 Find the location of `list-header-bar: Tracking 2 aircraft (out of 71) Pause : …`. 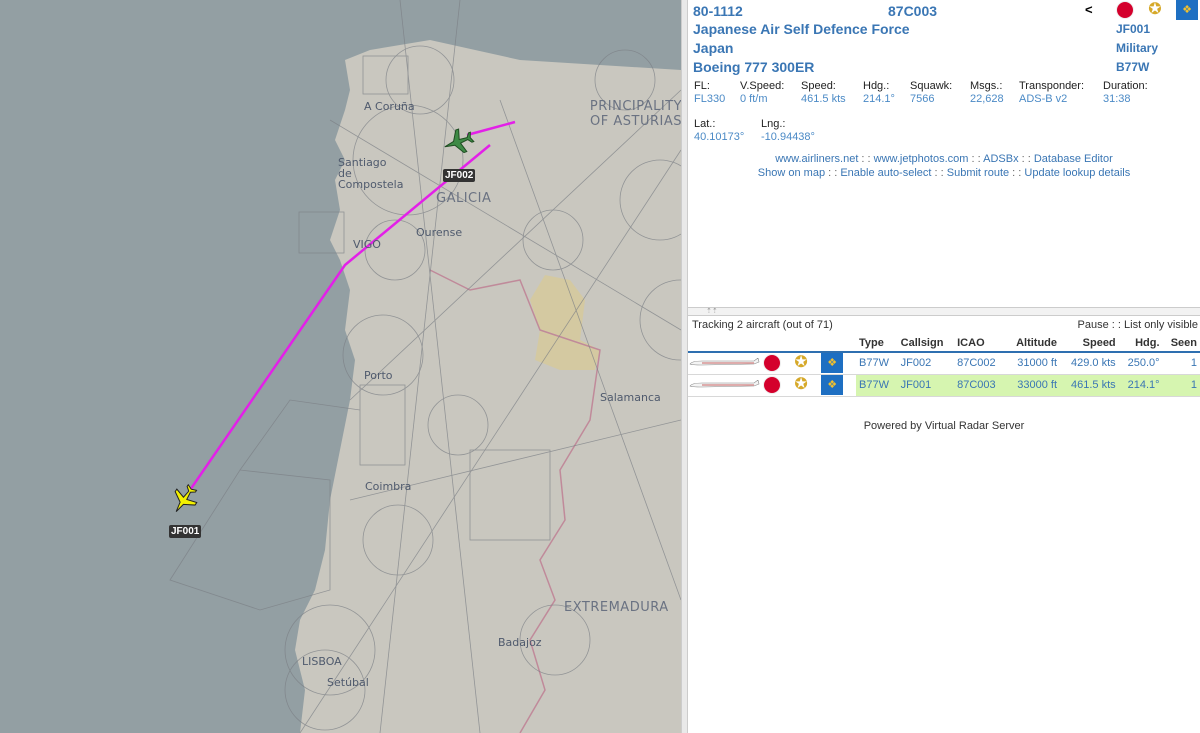

list-header-bar: Tracking 2 aircraft (out of 71) Pause : … is located at coordinates (944, 325).